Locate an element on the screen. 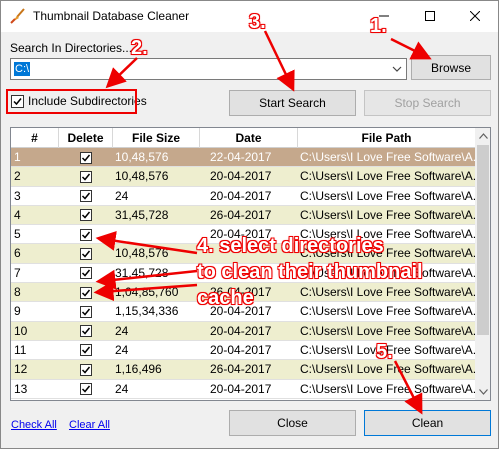 This screenshot has height=450, width=499. close-window-button is located at coordinates (475, 16).